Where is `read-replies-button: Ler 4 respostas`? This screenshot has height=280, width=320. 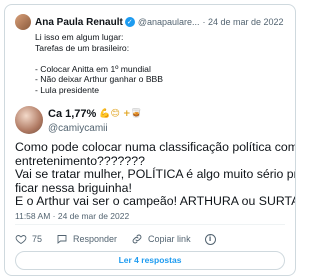 read-replies-button: Ler 4 respostas is located at coordinates (150, 260).